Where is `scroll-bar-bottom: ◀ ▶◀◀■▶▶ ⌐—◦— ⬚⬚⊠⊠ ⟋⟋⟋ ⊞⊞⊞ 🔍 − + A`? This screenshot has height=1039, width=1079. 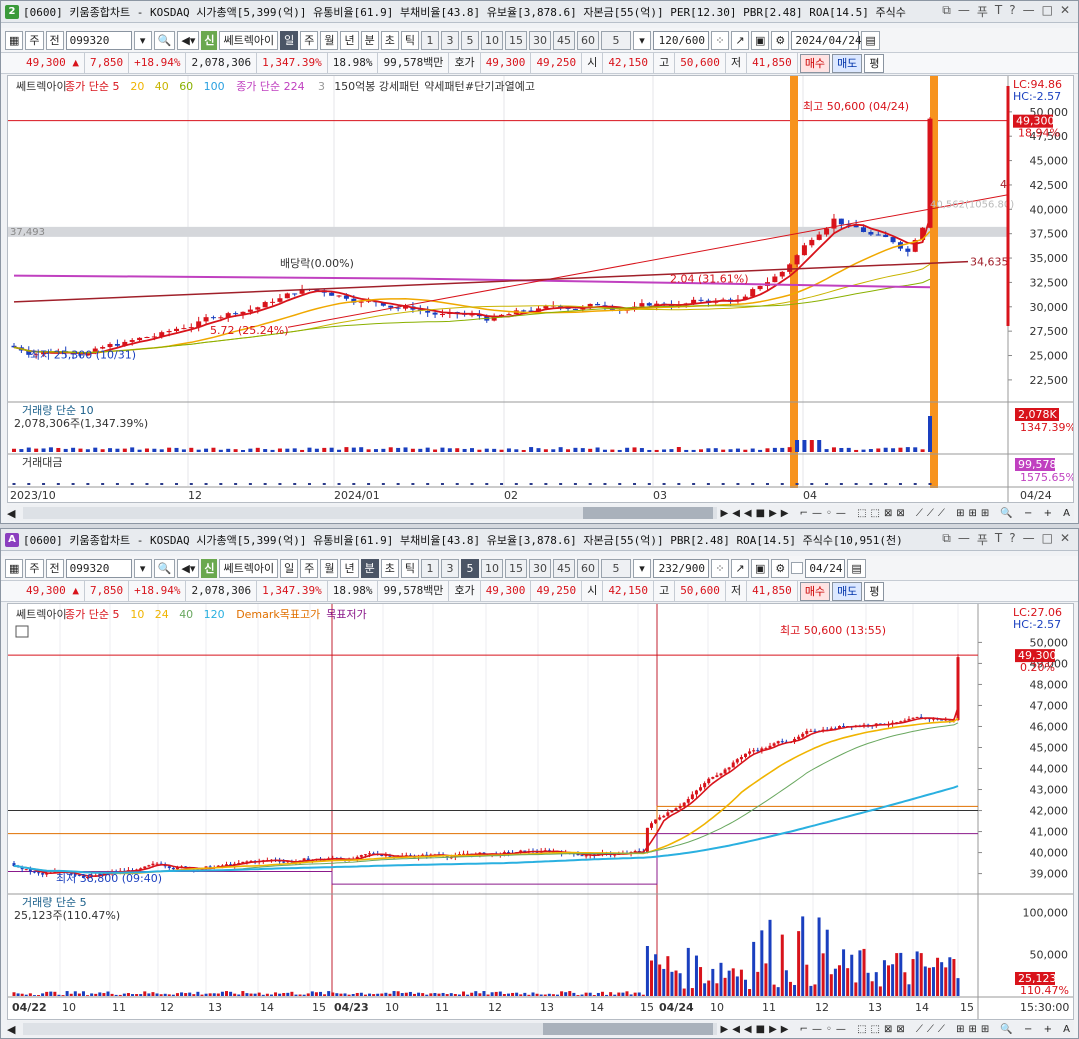
scroll-bar-bottom: ◀ ▶◀◀■▶▶ ⌐—◦— ⬚⬚⊠⊠ ⟋⟋⟋ ⊞⊞⊞ 🔍 − + A is located at coordinates (540, 1029).